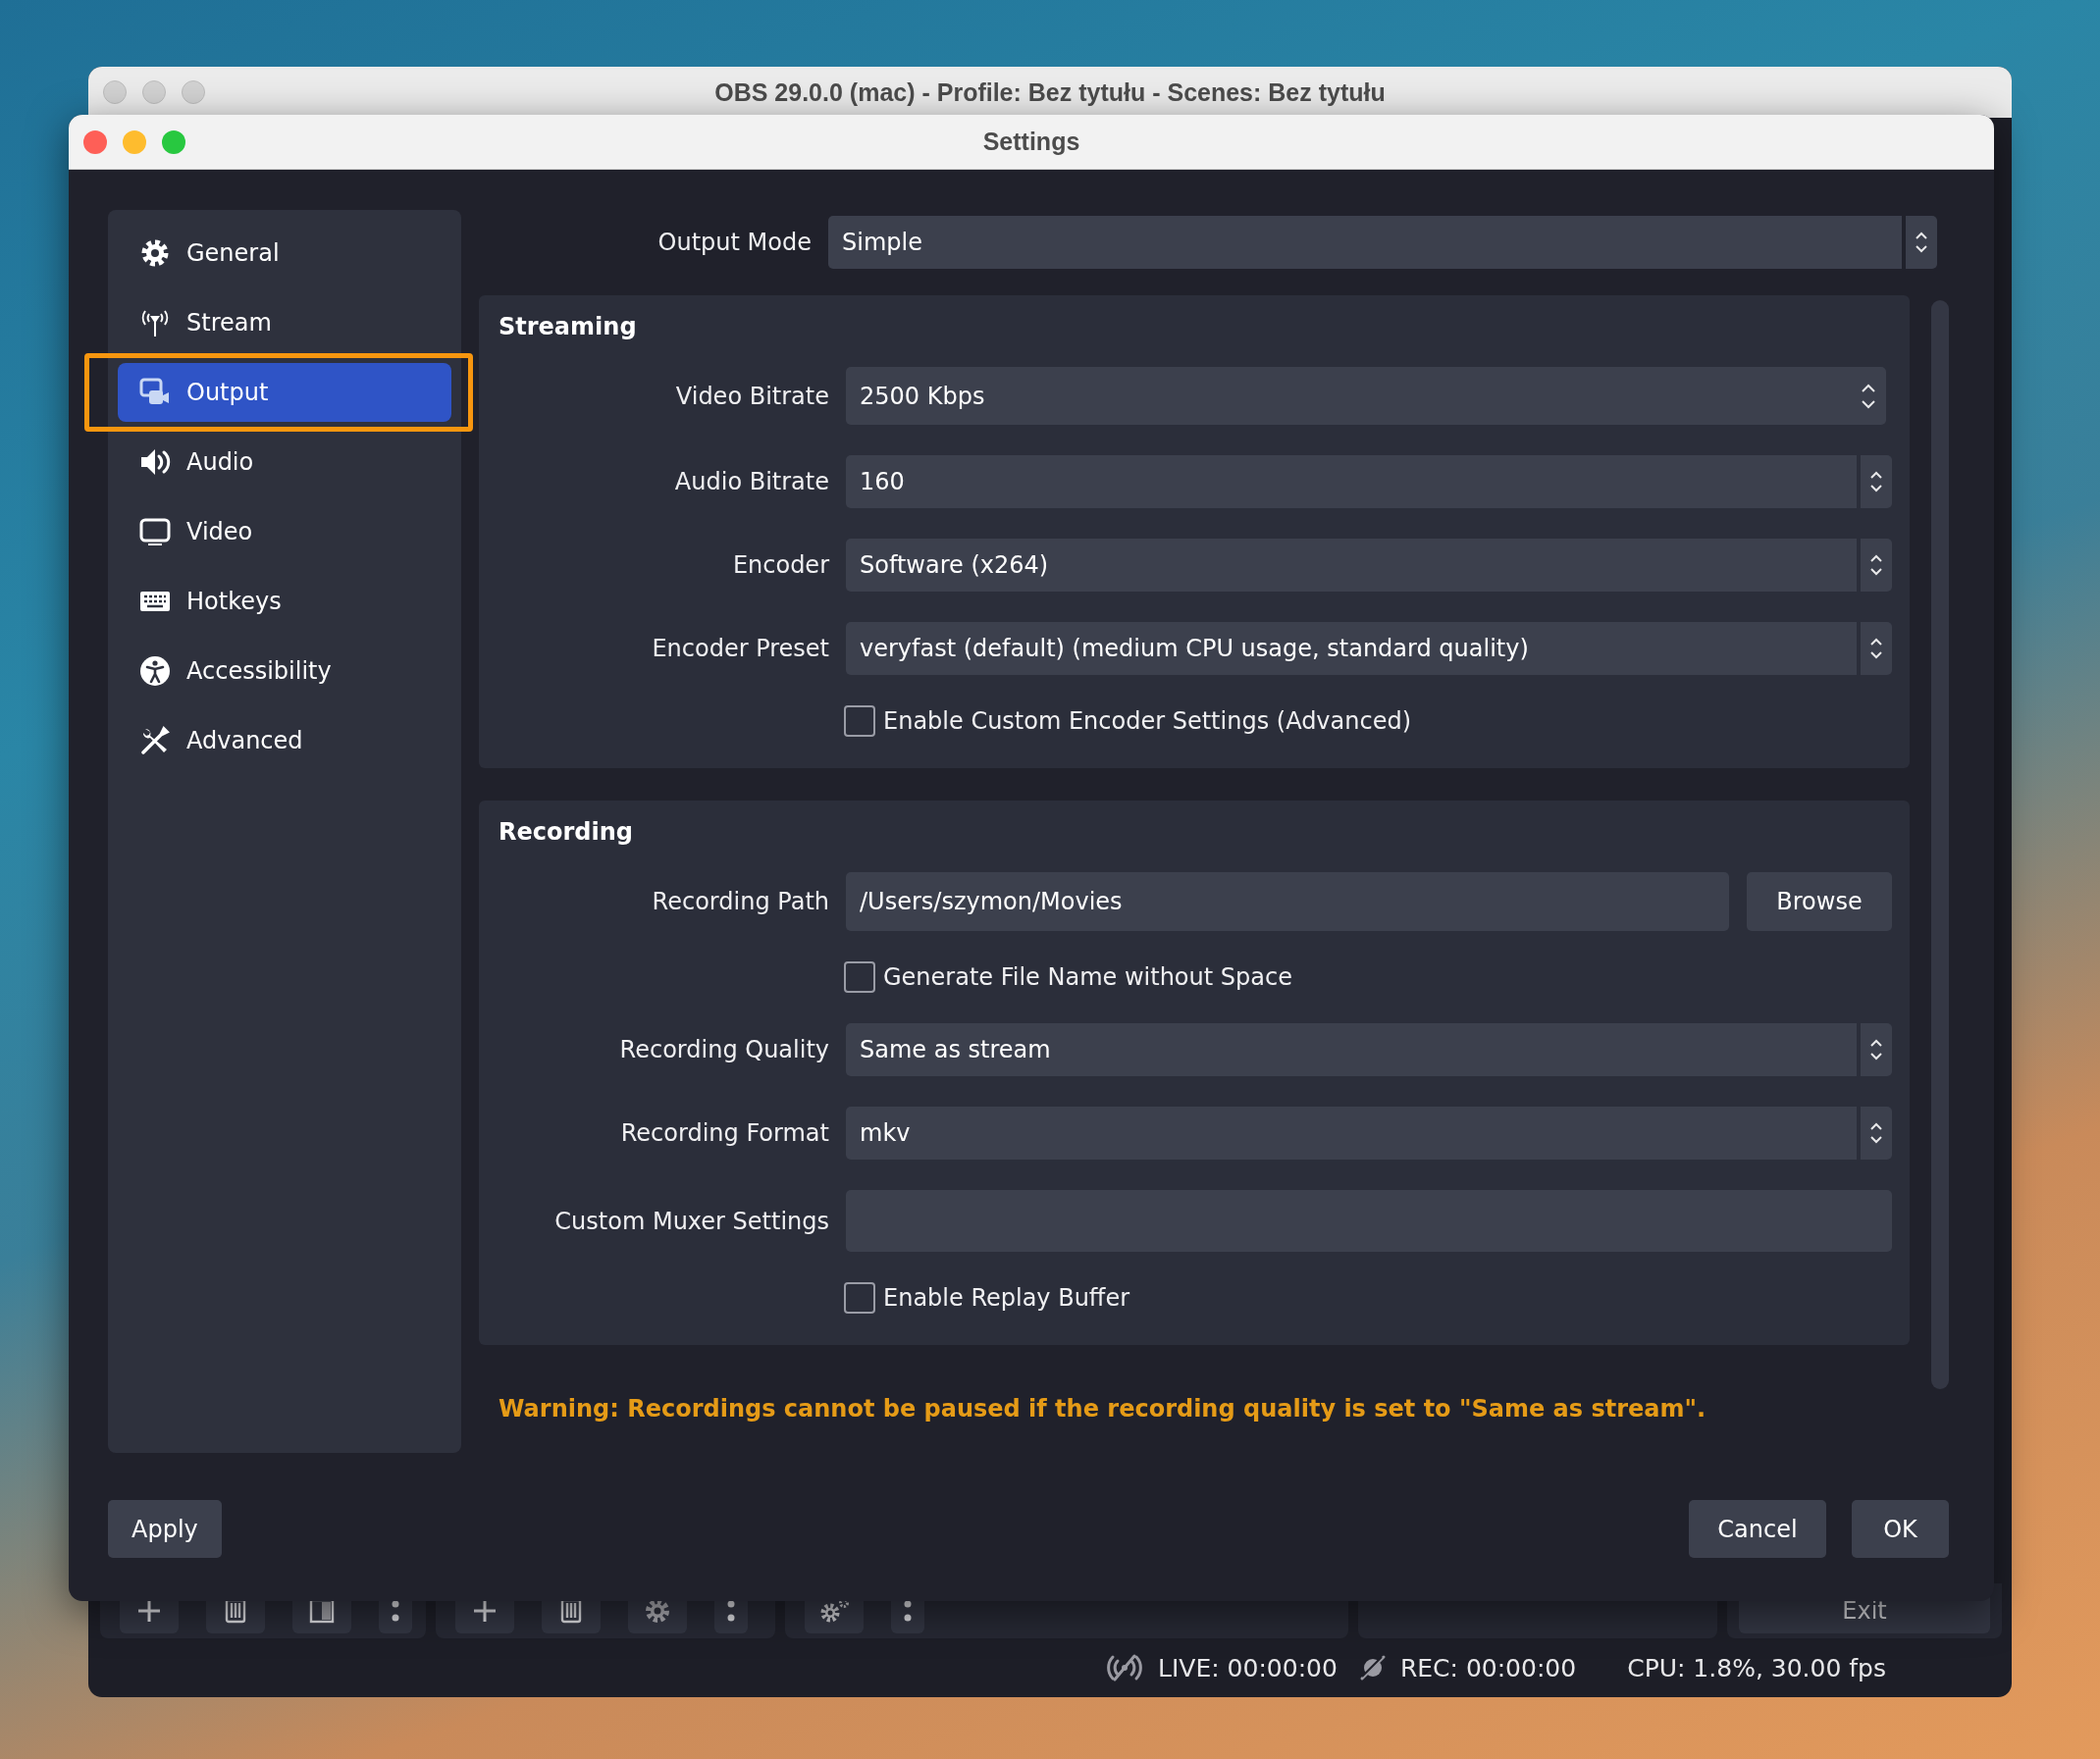 This screenshot has width=2100, height=1759. What do you see at coordinates (724, 1133) in the screenshot?
I see `field-label: Recording Format` at bounding box center [724, 1133].